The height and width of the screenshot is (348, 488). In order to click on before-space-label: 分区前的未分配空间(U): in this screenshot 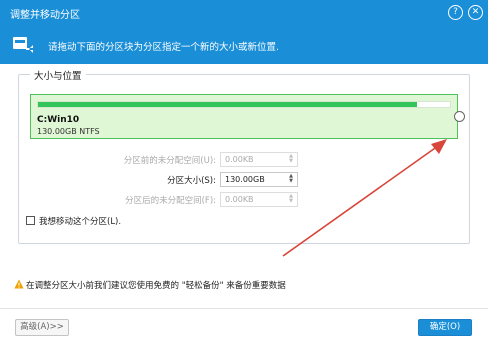, I will do `click(169, 161)`.